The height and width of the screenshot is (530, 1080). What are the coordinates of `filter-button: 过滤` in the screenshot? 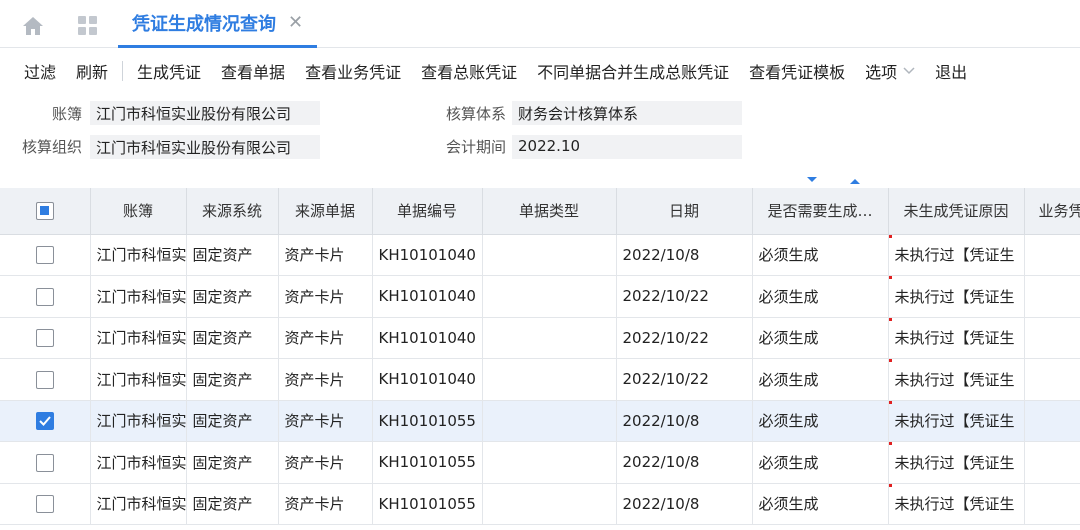 It's located at (40, 71).